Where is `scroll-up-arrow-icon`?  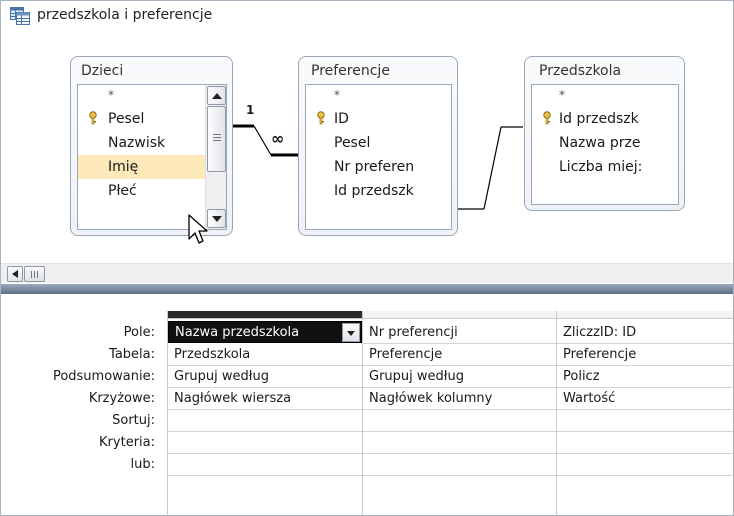 scroll-up-arrow-icon is located at coordinates (216, 95).